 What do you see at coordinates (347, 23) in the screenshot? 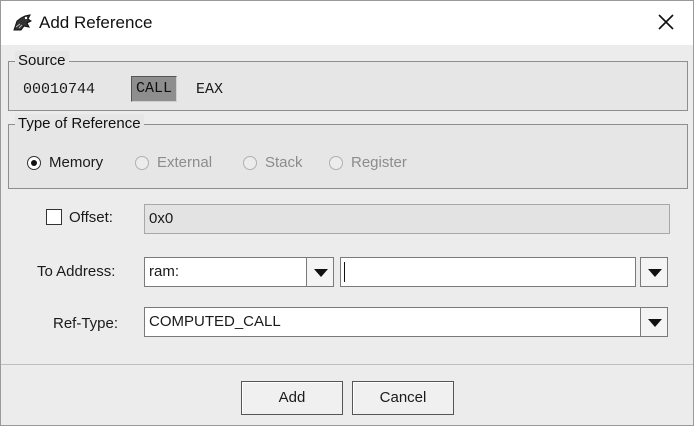
I see `title-bar: Add Reference` at bounding box center [347, 23].